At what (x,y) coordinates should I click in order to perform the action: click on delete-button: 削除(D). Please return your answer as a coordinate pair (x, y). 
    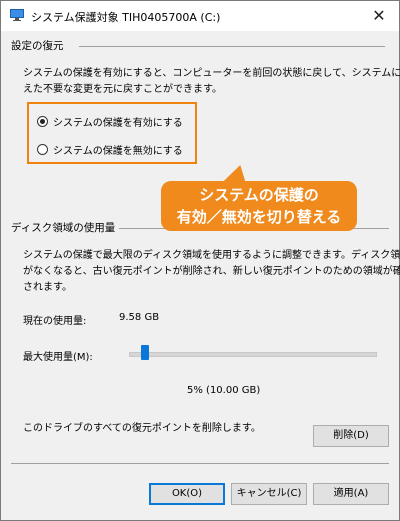
    Looking at the image, I should click on (351, 436).